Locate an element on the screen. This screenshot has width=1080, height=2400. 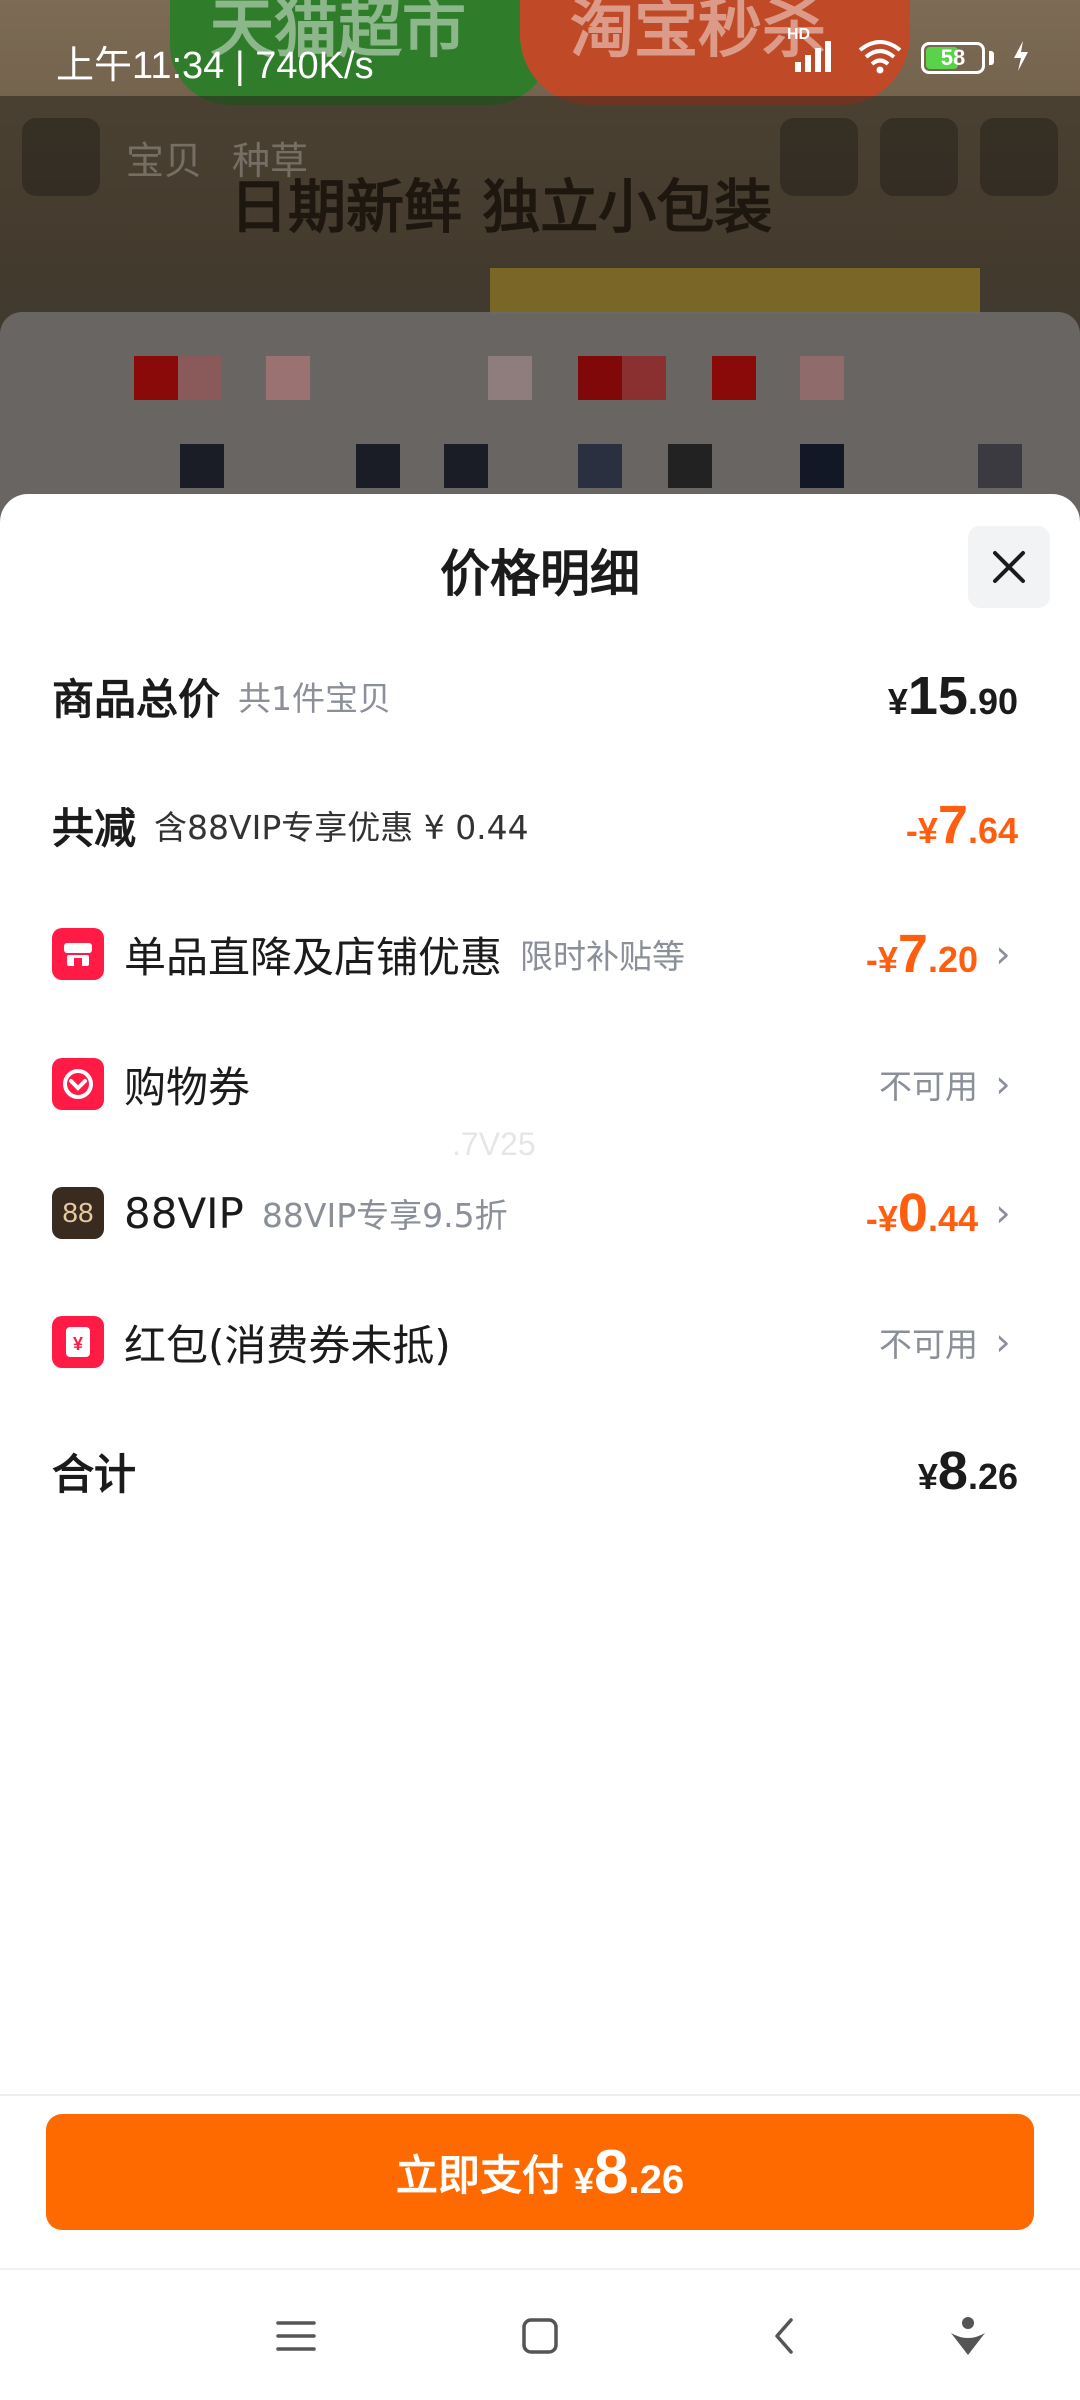
row-label: 合计 is located at coordinates (94, 1474).